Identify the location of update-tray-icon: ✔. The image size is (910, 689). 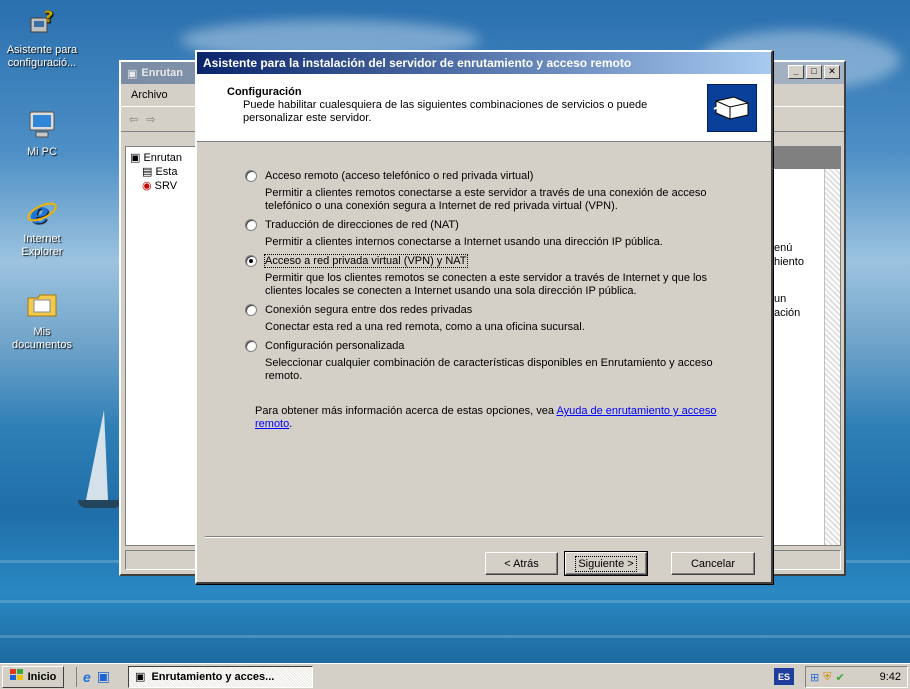
(839, 677).